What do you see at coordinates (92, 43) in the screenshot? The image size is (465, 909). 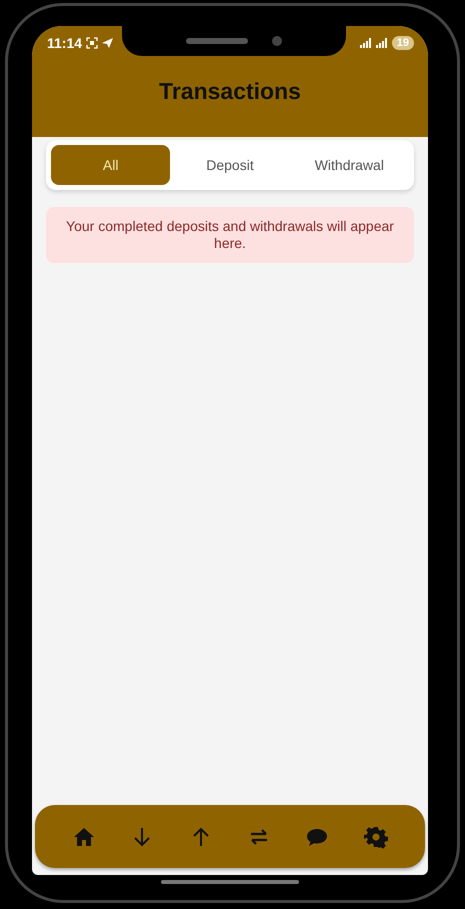 I see `screenshot-icon` at bounding box center [92, 43].